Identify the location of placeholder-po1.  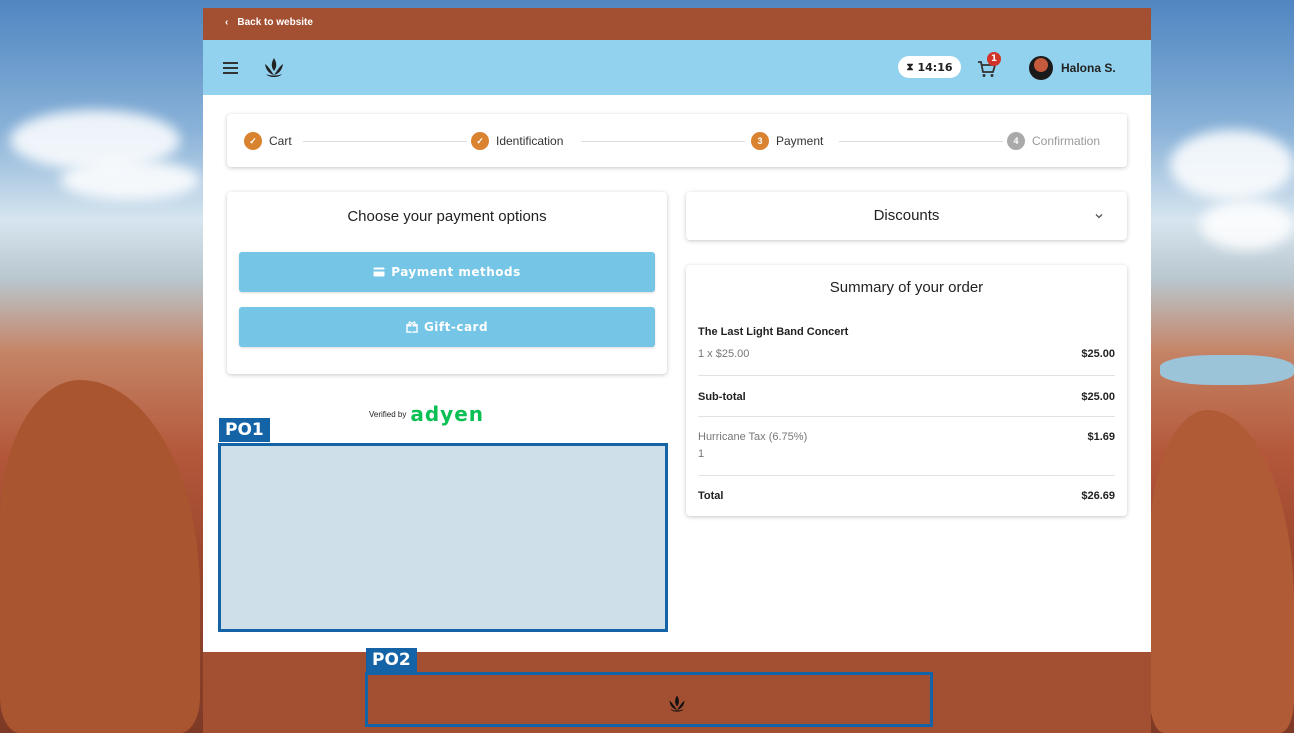
(443, 537).